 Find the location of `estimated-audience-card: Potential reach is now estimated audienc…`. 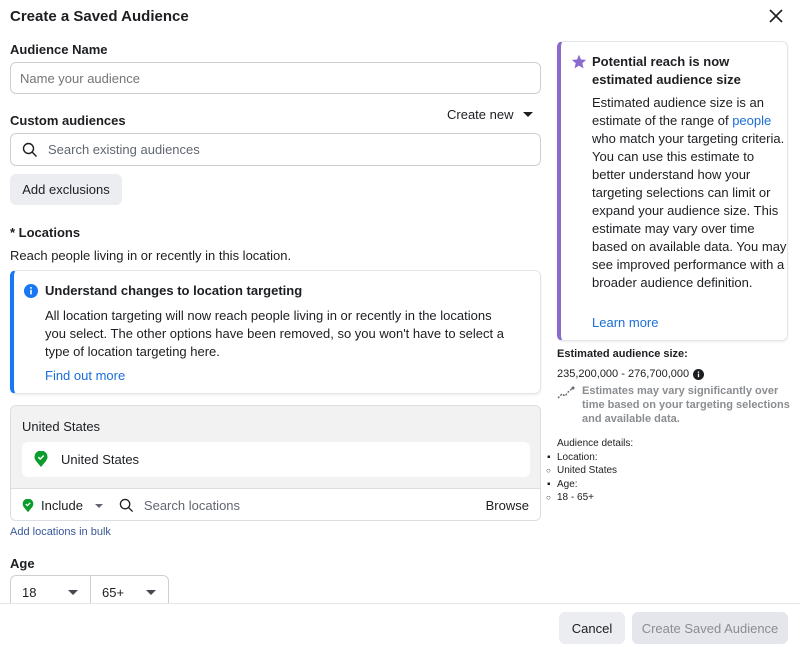

estimated-audience-card: Potential reach is now estimated audienc… is located at coordinates (672, 191).